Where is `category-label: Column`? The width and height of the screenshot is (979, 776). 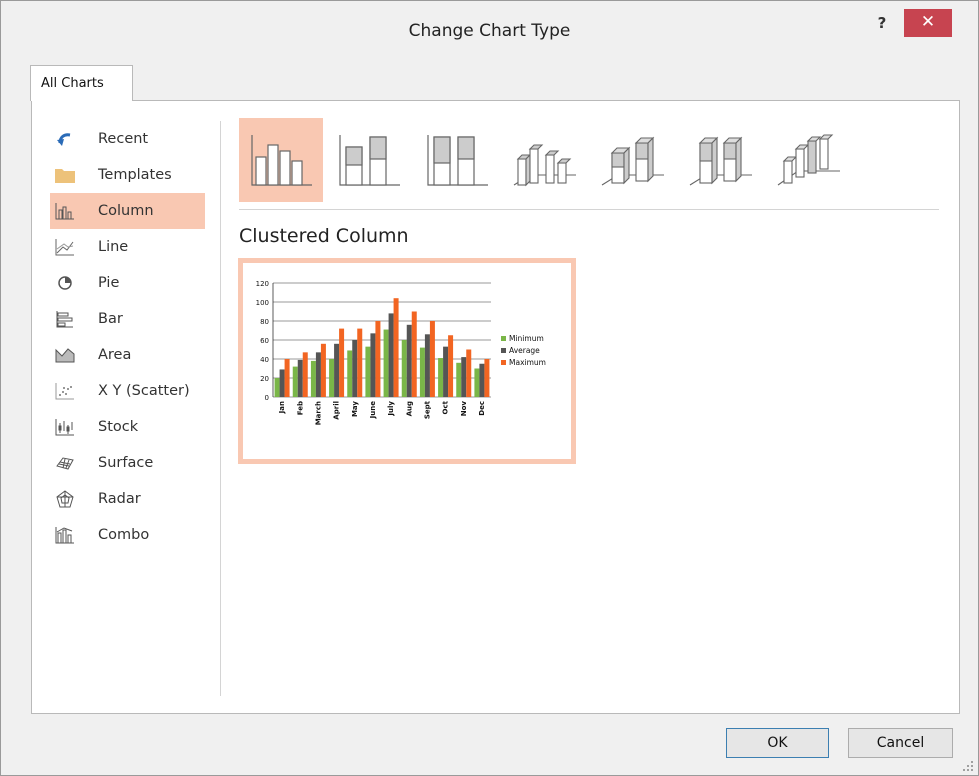
category-label: Column is located at coordinates (126, 211).